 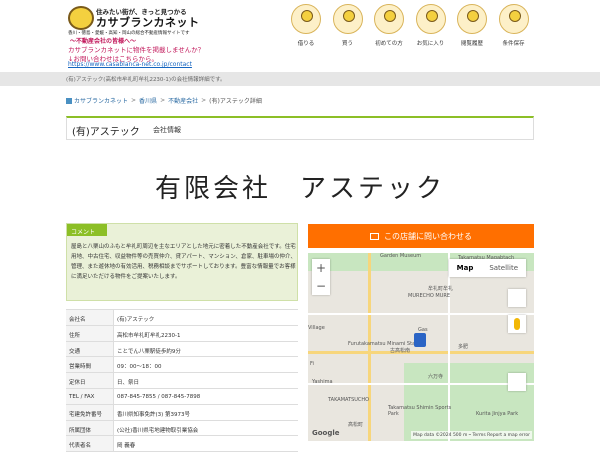 What do you see at coordinates (182, 396) in the screenshot?
I see `table-row: TEL / FAX 087-845-7855 / 087-845-7898` at bounding box center [182, 396].